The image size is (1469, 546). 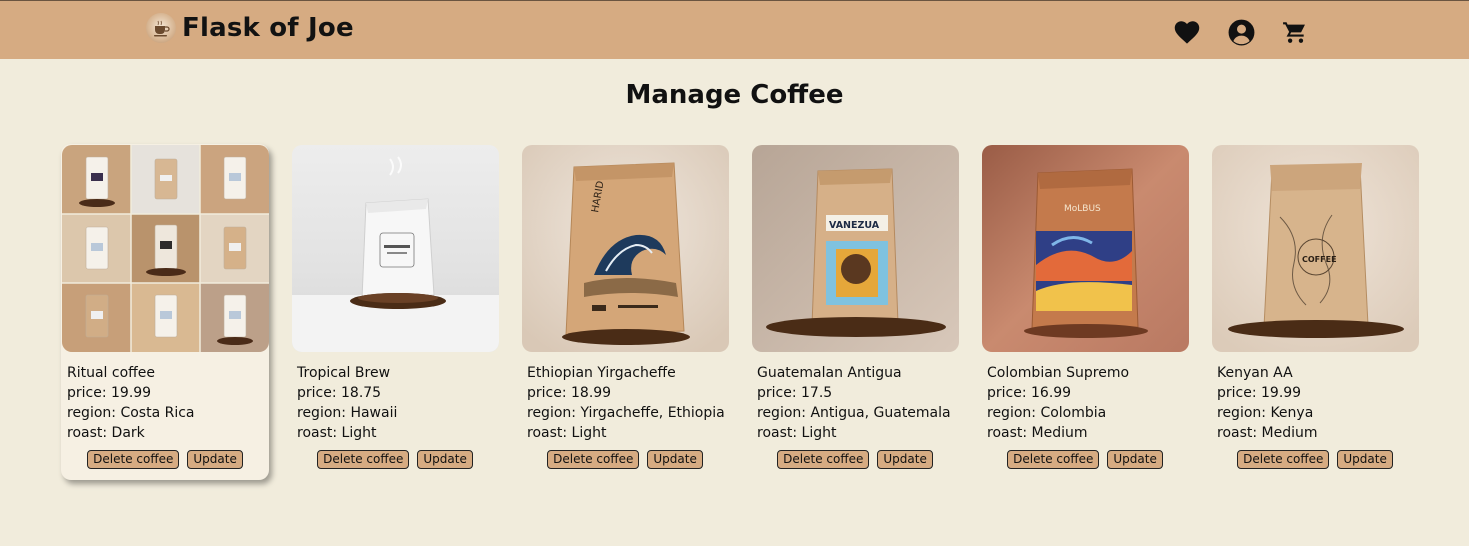 What do you see at coordinates (1058, 373) in the screenshot?
I see `coffee-name: Colombian Supremo` at bounding box center [1058, 373].